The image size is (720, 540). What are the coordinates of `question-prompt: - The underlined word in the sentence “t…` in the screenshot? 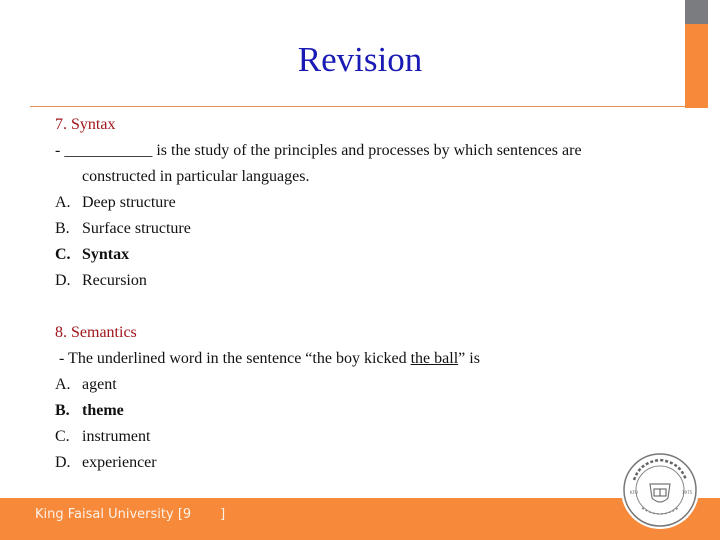 It's located at (365, 359).